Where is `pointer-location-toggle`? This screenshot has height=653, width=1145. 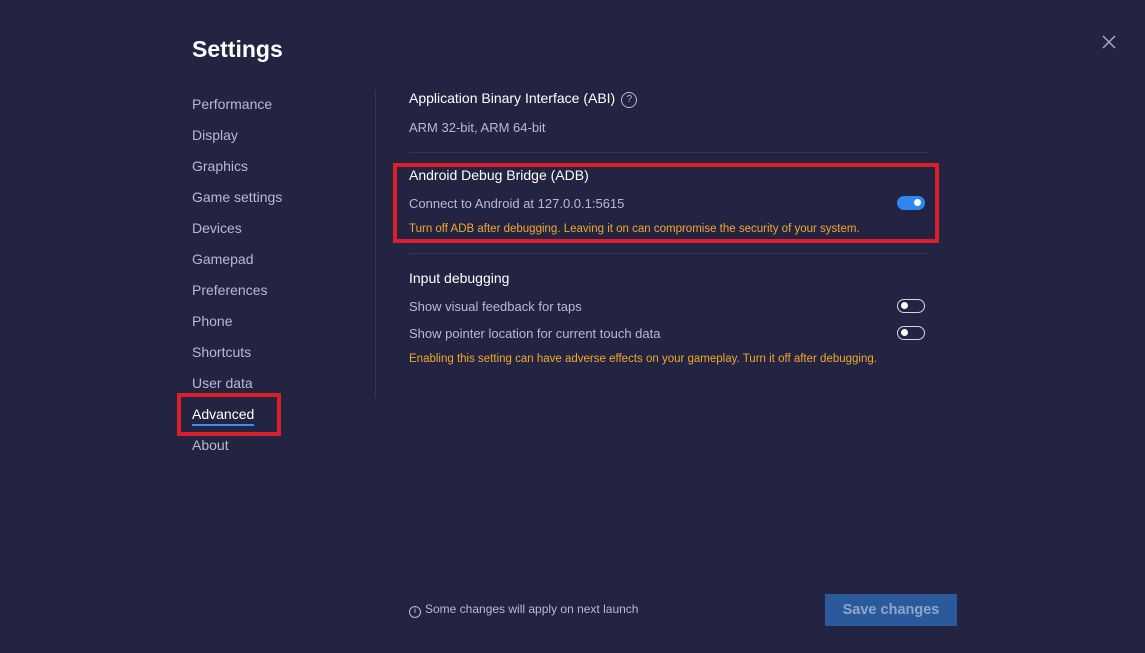 pointer-location-toggle is located at coordinates (911, 333).